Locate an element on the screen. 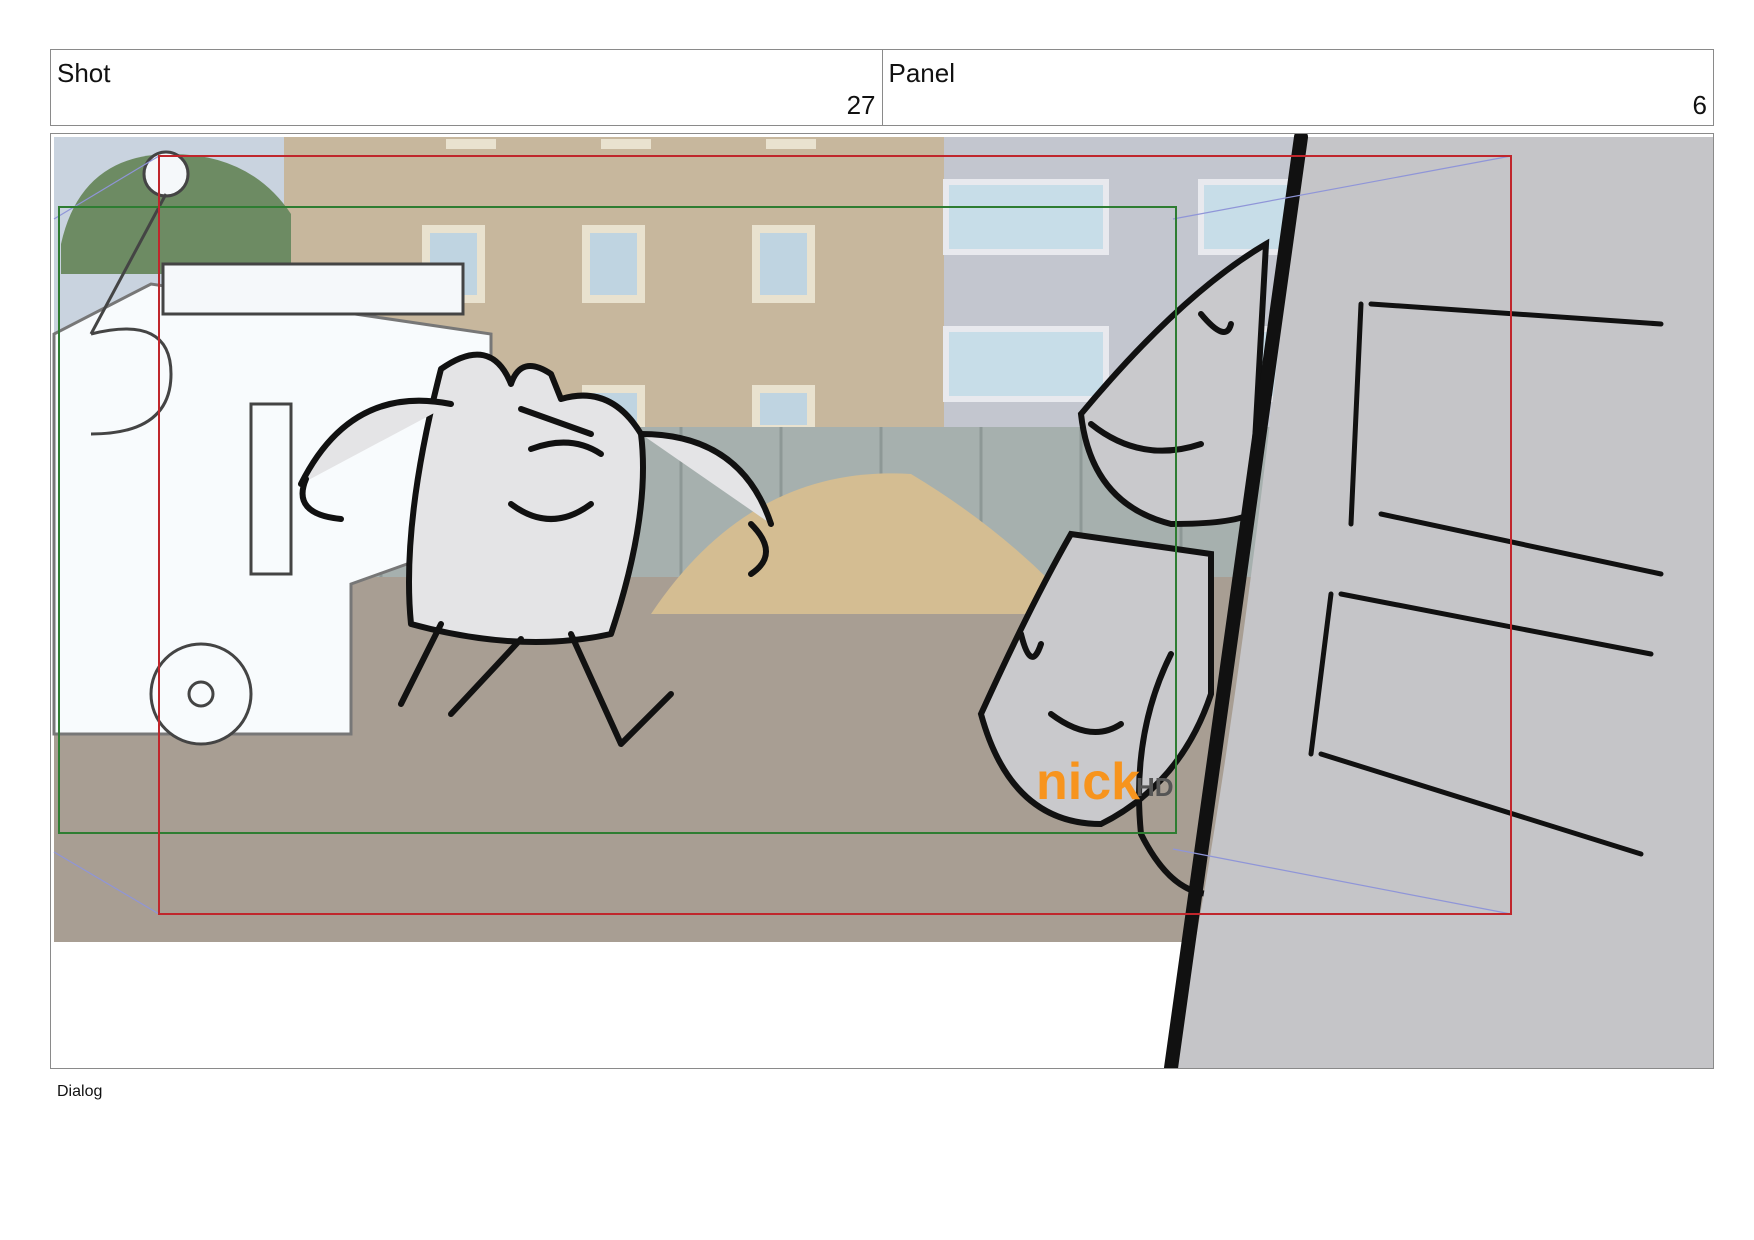 The height and width of the screenshot is (1240, 1754). panel-number: 6 is located at coordinates (1699, 105).